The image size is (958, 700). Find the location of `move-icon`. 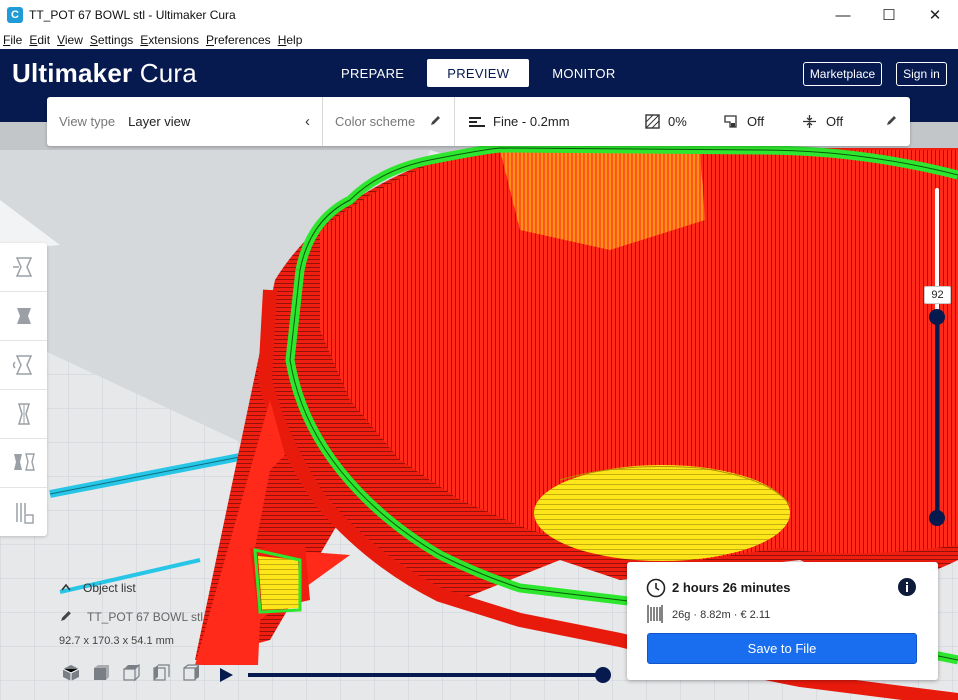

move-icon is located at coordinates (22, 267).